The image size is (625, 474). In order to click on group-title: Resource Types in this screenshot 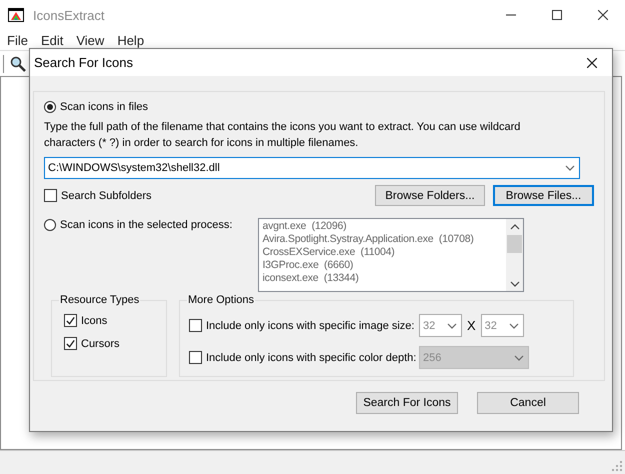, I will do `click(99, 300)`.